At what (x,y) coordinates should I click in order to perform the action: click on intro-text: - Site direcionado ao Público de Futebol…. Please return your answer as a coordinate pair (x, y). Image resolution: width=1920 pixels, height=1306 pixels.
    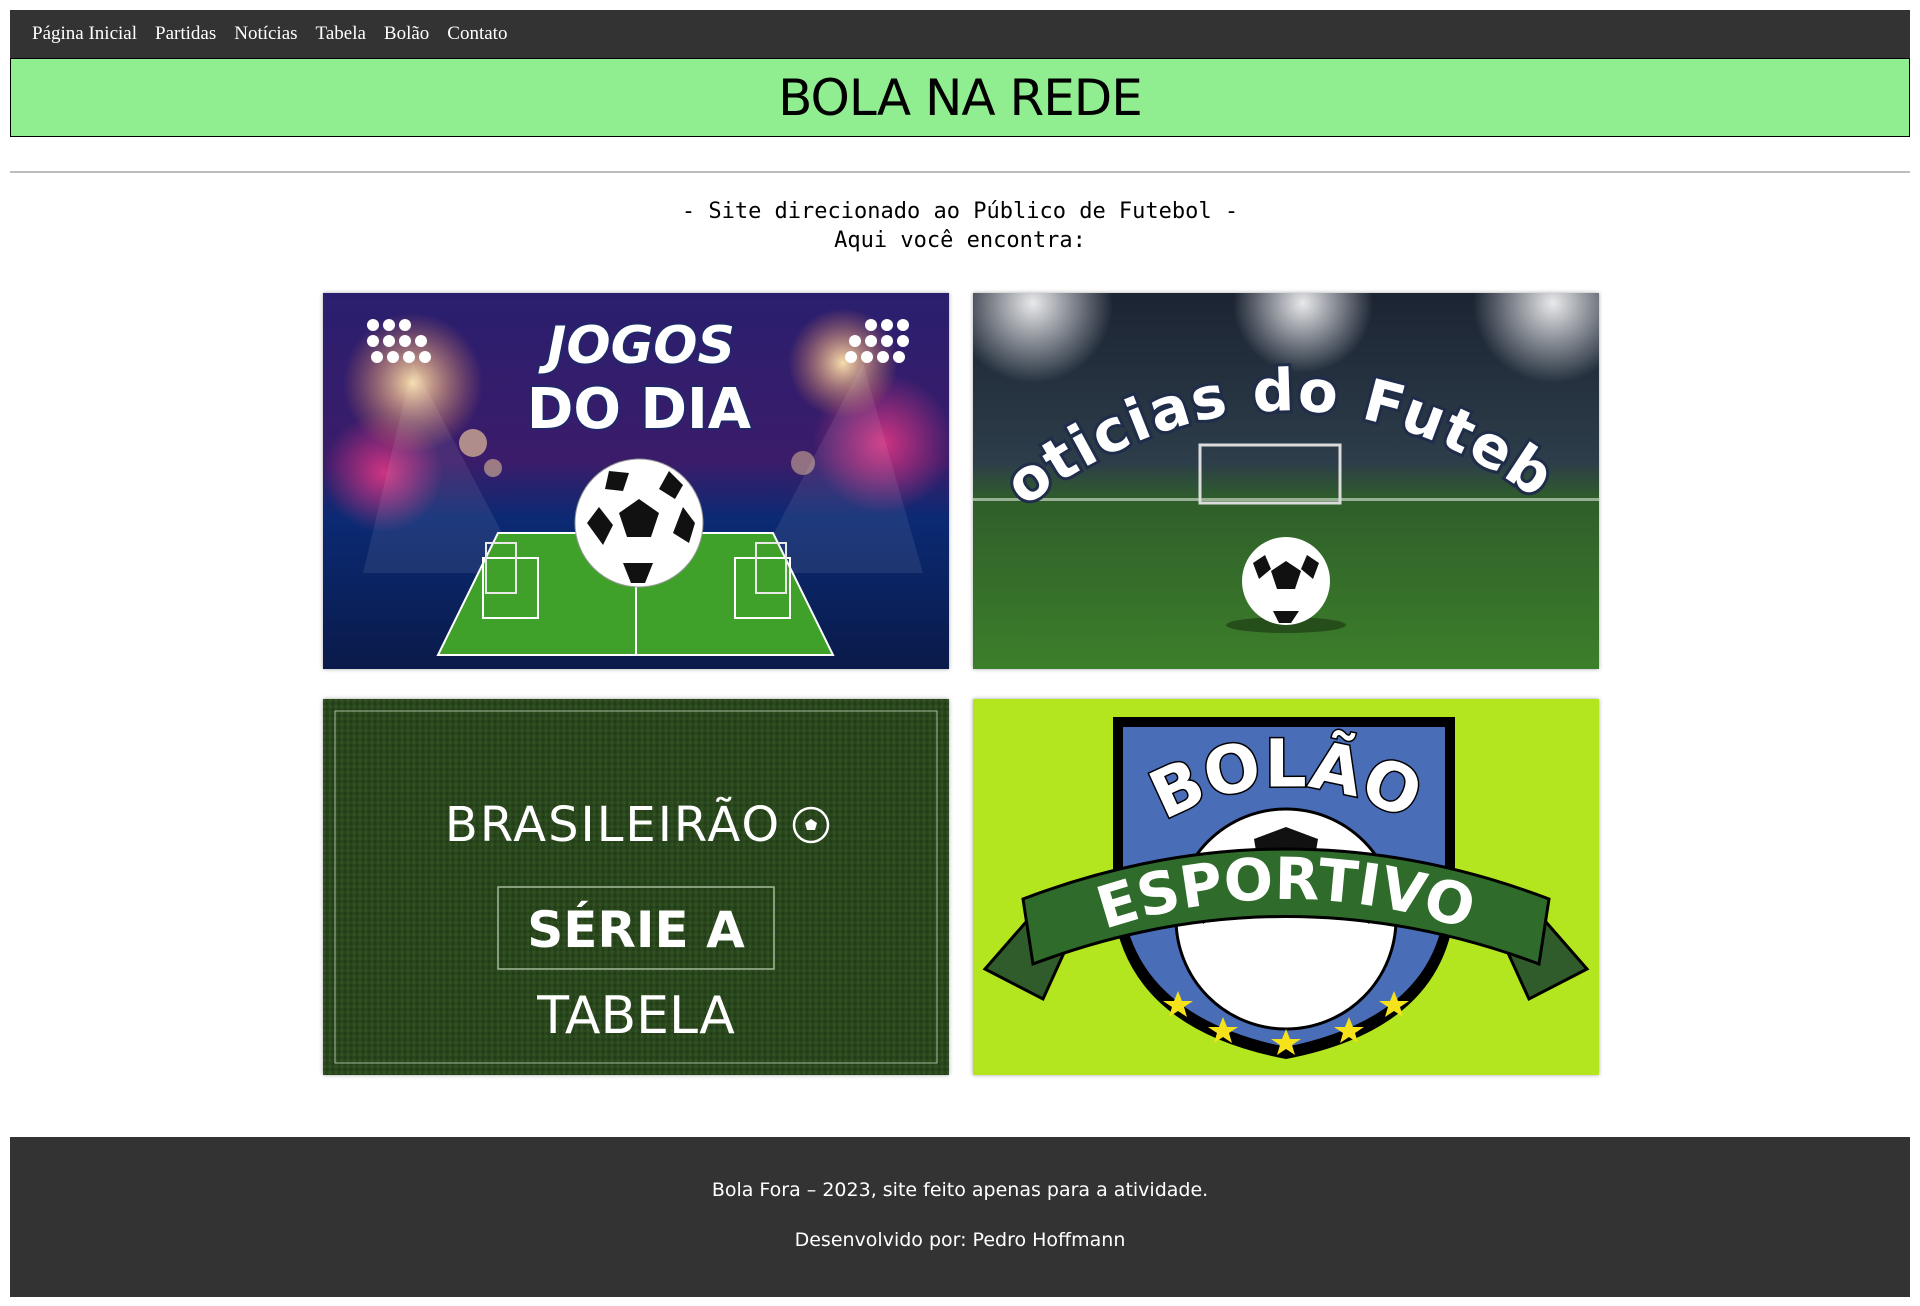
    Looking at the image, I should click on (960, 226).